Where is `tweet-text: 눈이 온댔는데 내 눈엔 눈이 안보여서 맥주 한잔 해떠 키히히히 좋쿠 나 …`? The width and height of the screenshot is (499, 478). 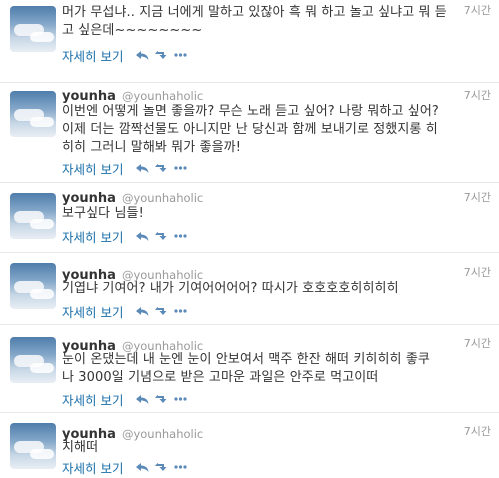 tweet-text: 눈이 온댔는데 내 눈엔 눈이 안보여서 맥주 한잔 해떠 키히히히 좋쿠 나 … is located at coordinates (246, 368).